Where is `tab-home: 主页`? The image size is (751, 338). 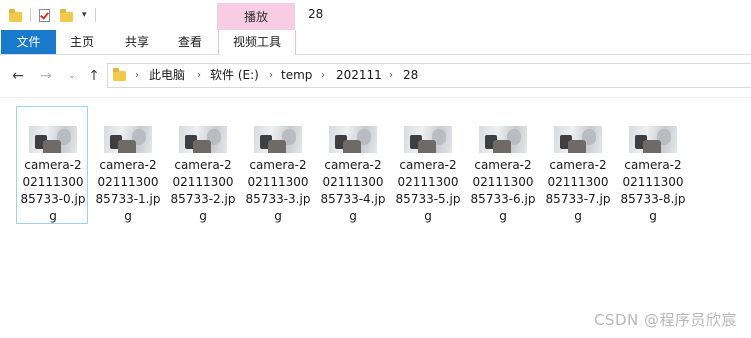
tab-home: 主页 is located at coordinates (82, 42).